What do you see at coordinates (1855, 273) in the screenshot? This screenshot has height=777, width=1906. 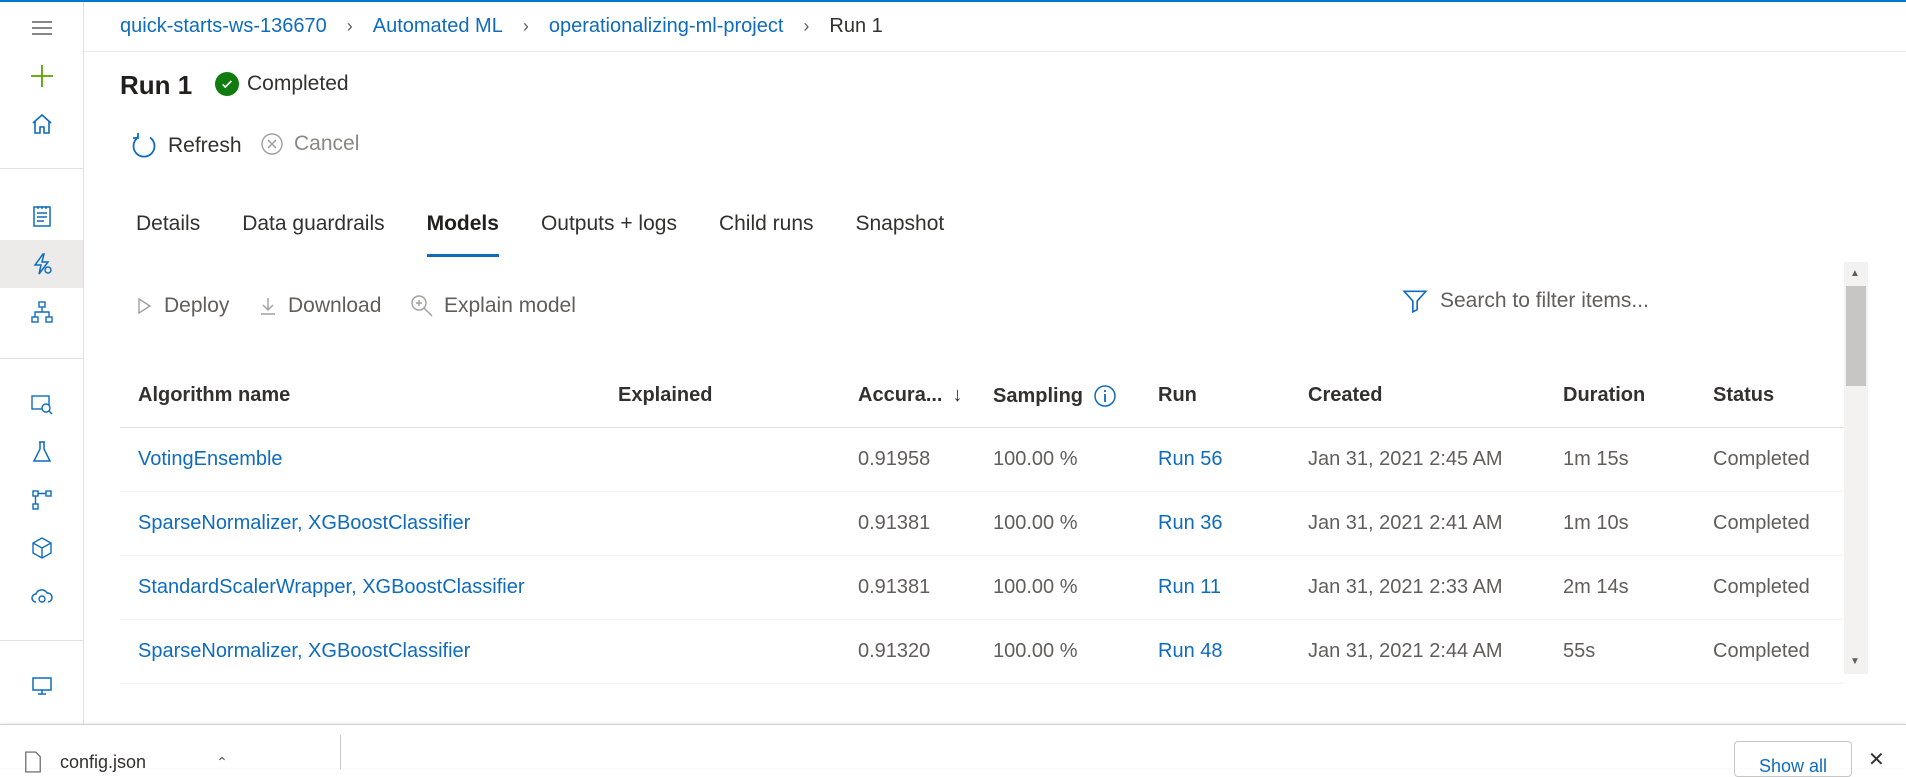 I see `scroll-up-icon: ▲` at bounding box center [1855, 273].